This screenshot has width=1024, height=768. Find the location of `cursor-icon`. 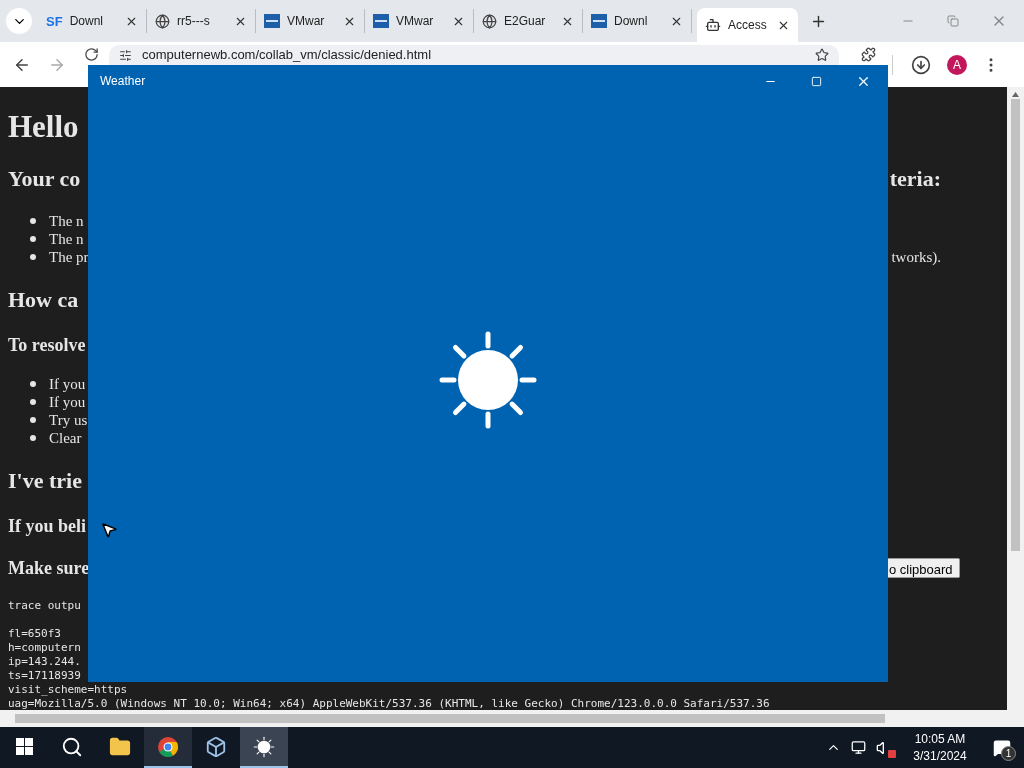

cursor-icon is located at coordinates (109, 530).